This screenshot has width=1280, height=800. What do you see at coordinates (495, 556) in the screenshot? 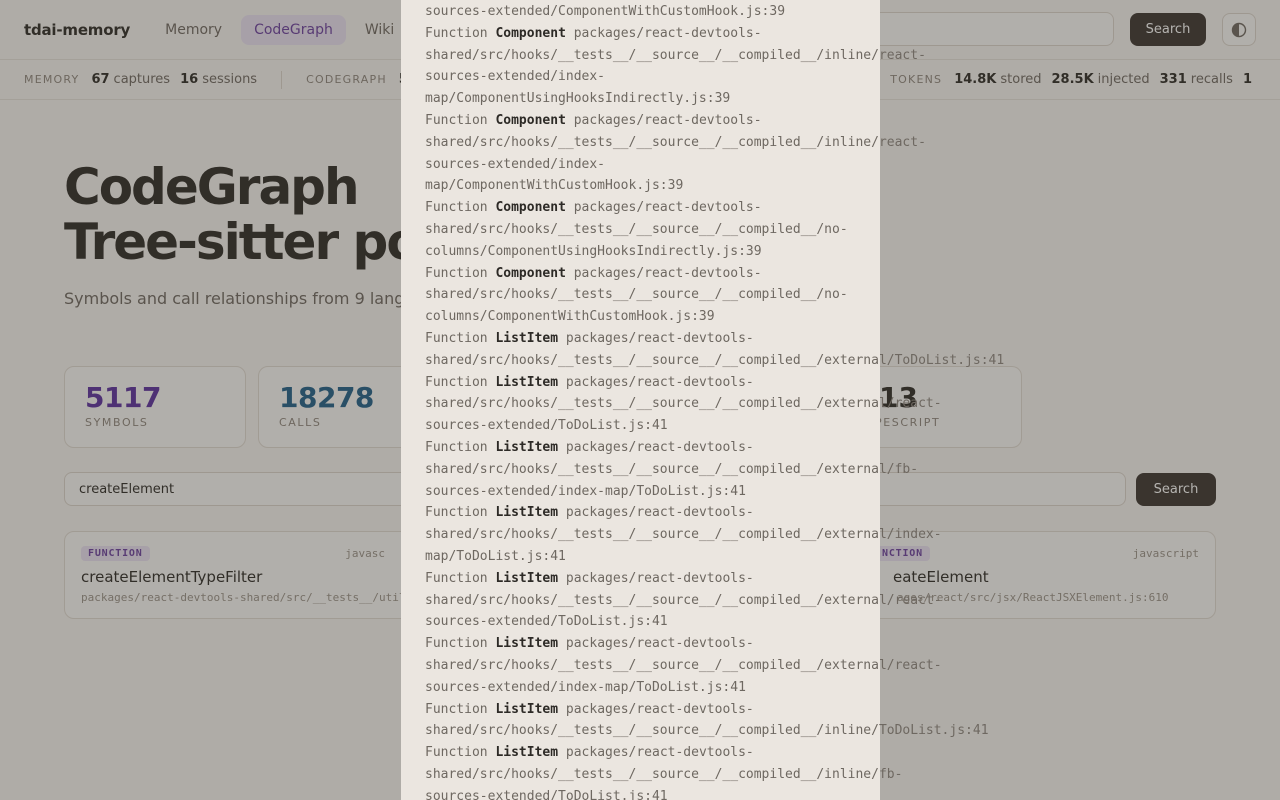
I see `caller-path: map/ToDoList.js:41` at bounding box center [495, 556].